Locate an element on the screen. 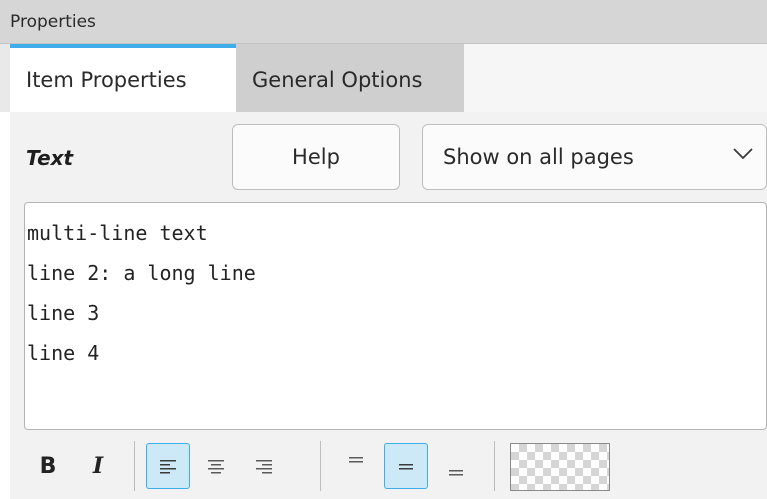  tab-bar: Item Properties General Options is located at coordinates (383, 78).